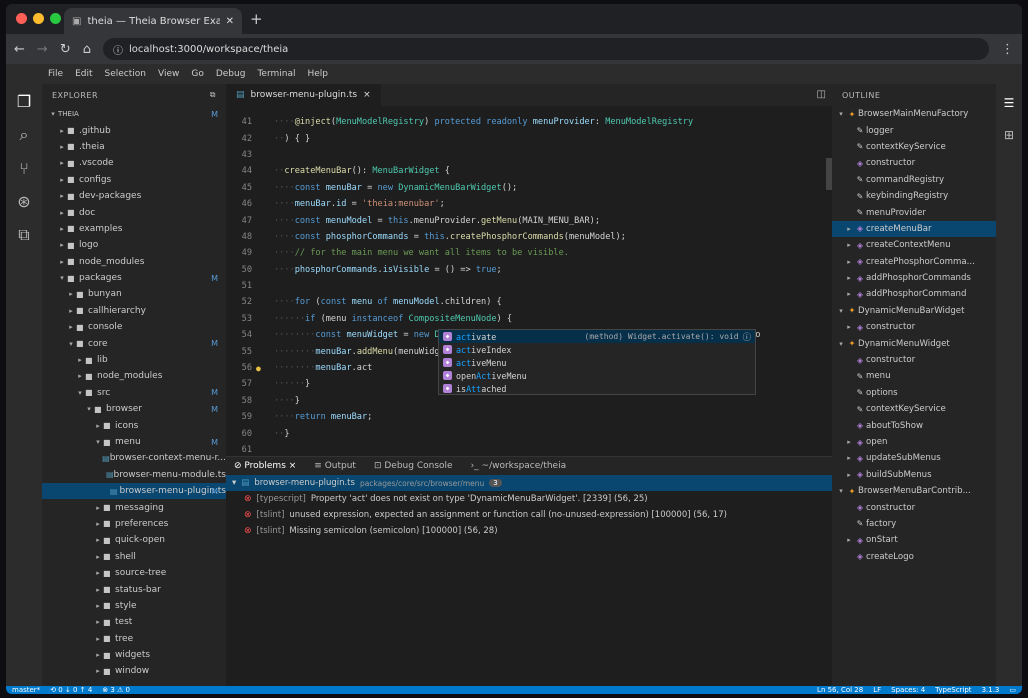 This screenshot has height=698, width=1028. I want to click on folder-item: ▾ ■ packages M, so click(134, 278).